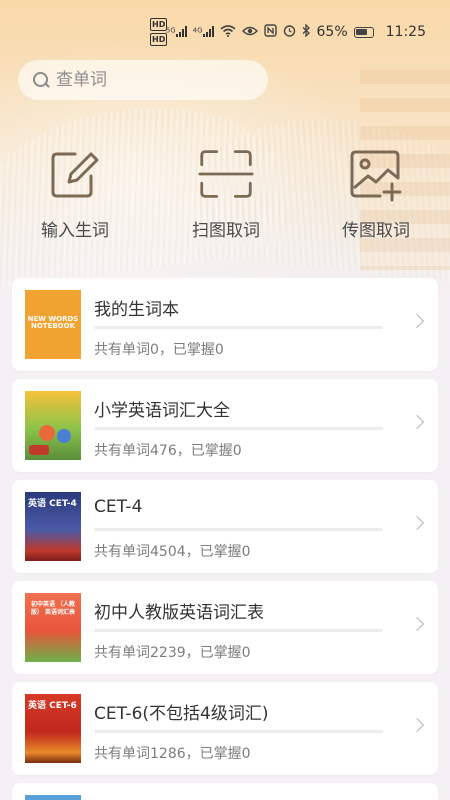  I want to click on upload-image-icon, so click(376, 174).